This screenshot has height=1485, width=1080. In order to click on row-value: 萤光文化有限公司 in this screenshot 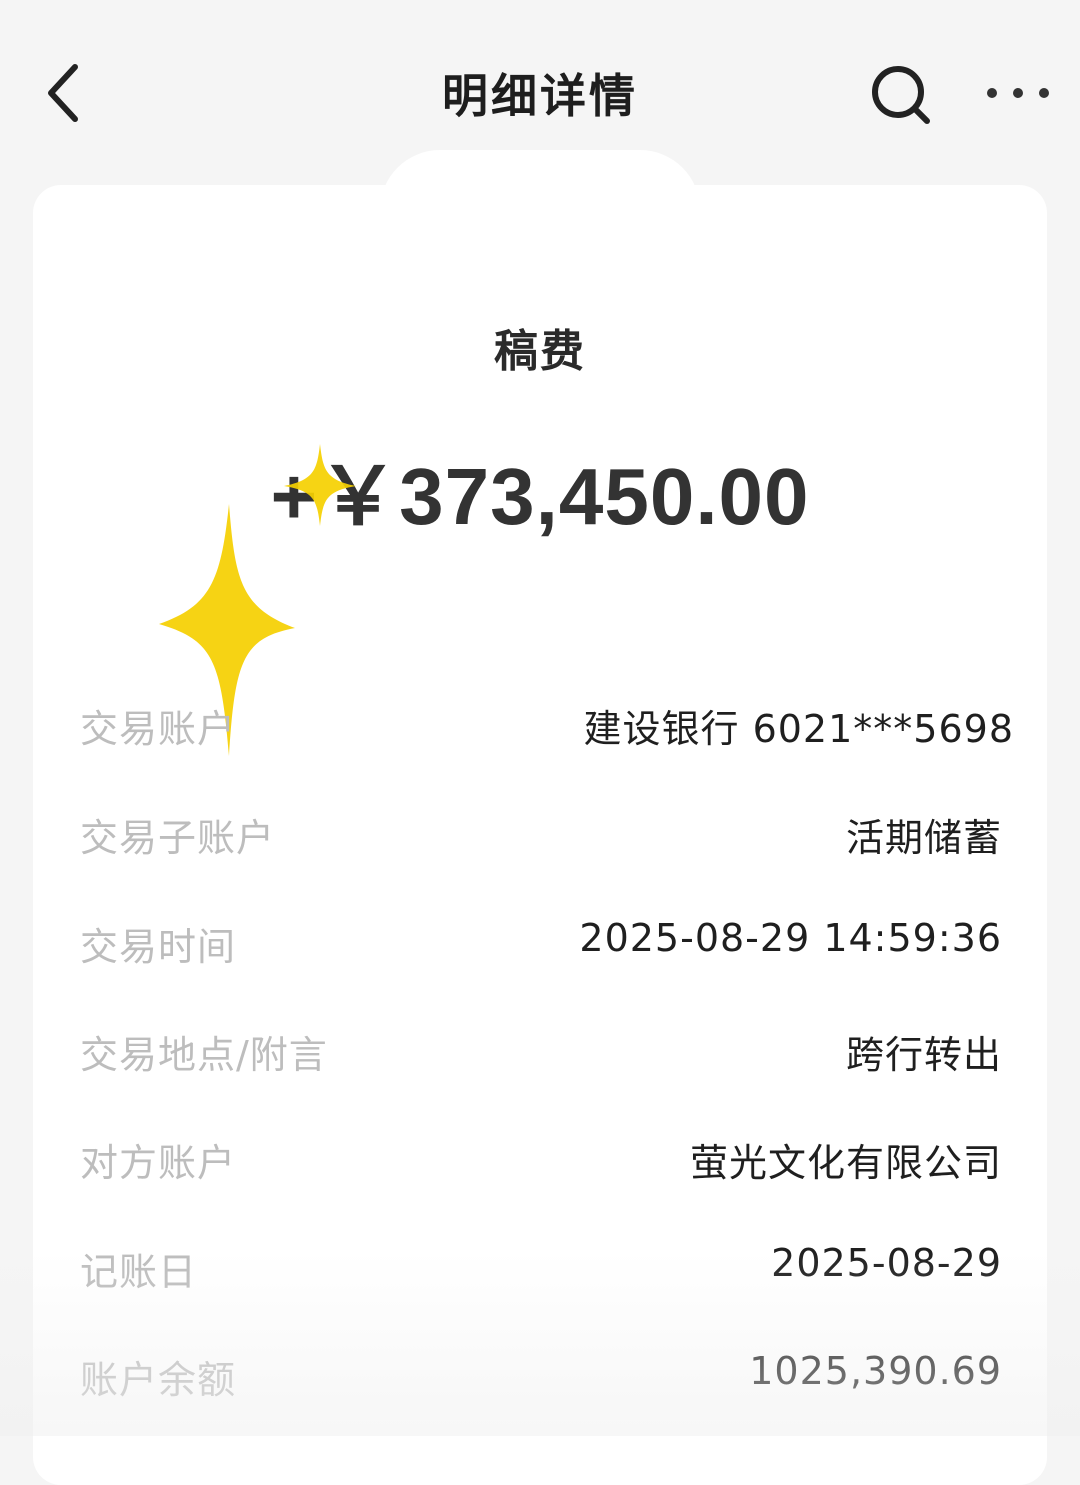, I will do `click(845, 1163)`.